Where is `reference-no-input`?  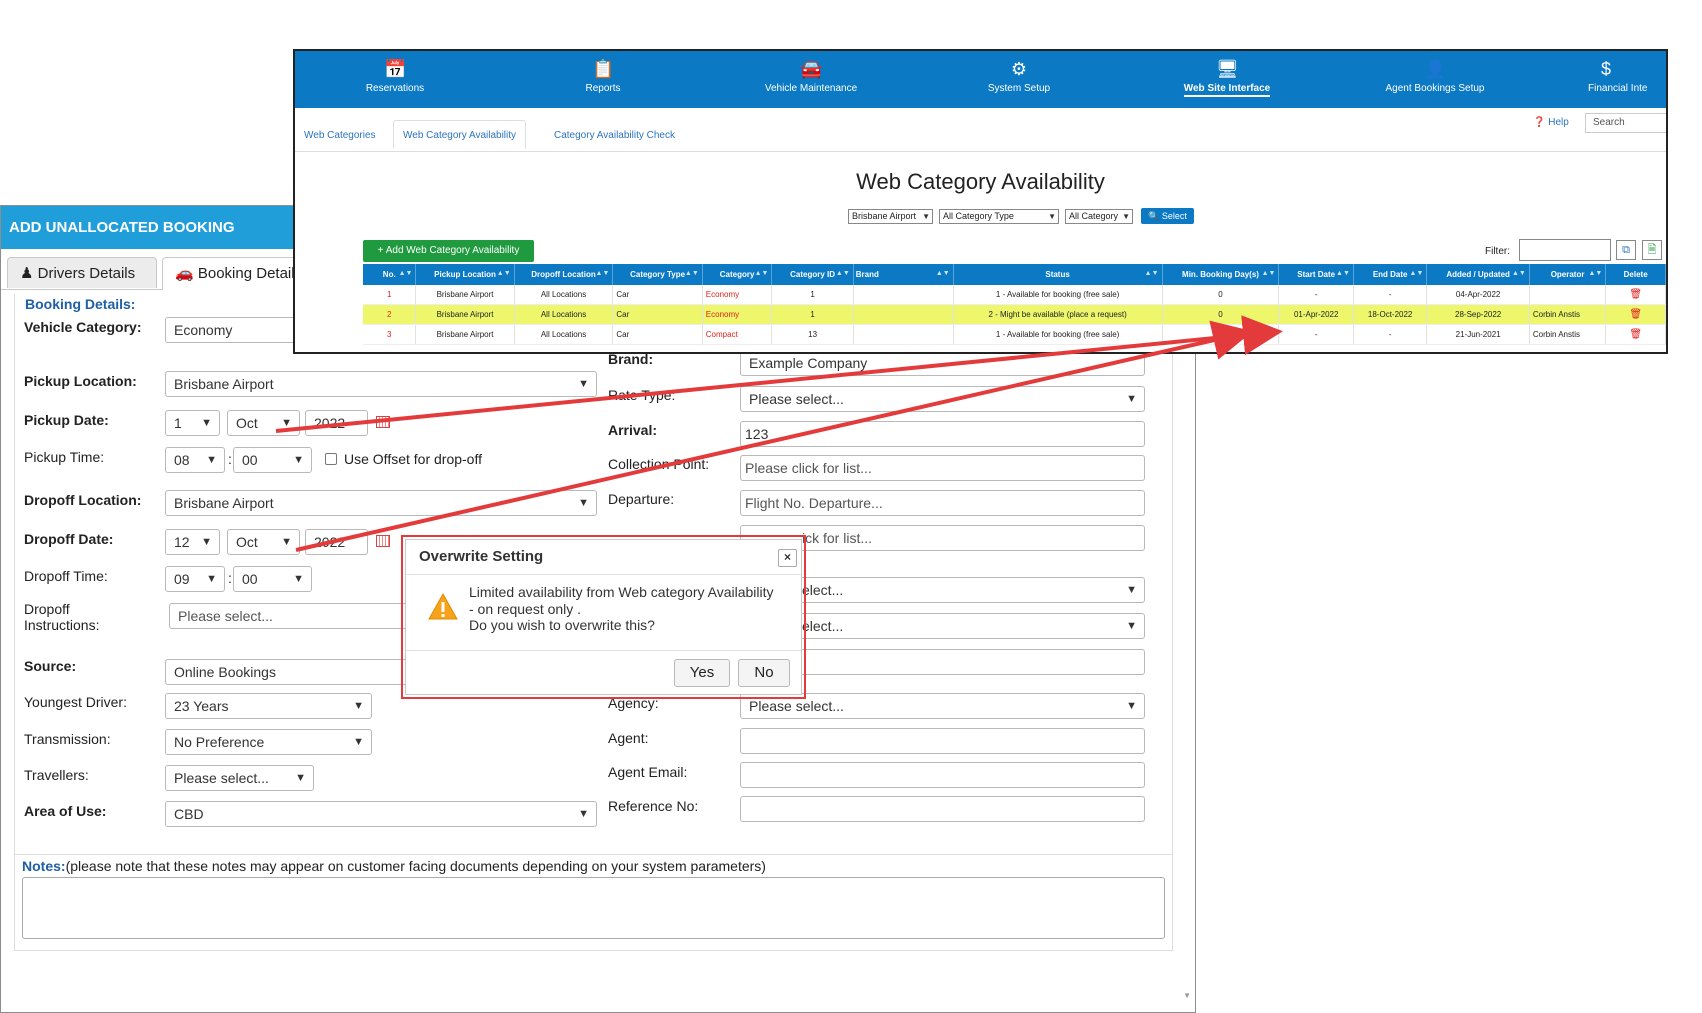 reference-no-input is located at coordinates (942, 809).